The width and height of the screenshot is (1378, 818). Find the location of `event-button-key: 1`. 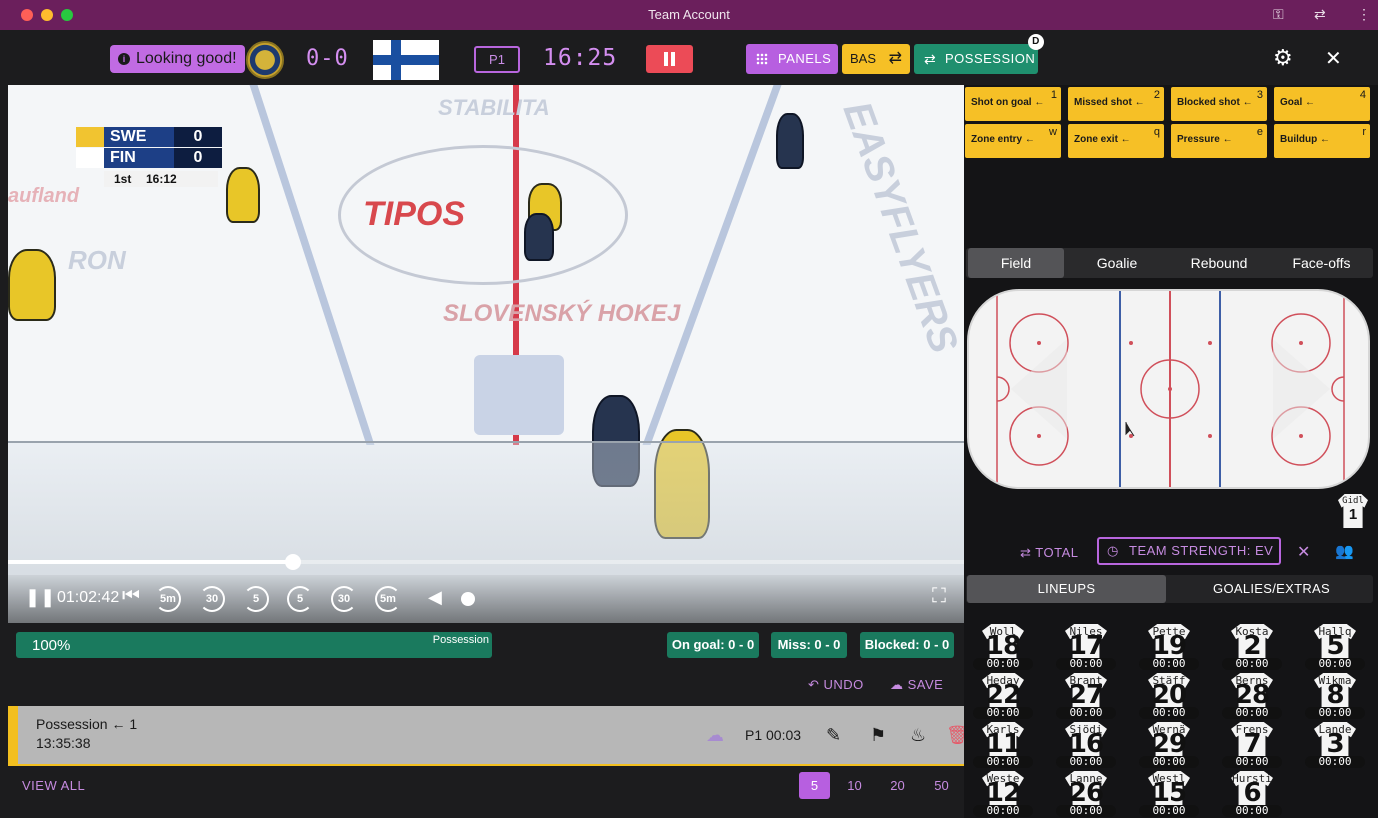

event-button-key: 1 is located at coordinates (1053, 95).